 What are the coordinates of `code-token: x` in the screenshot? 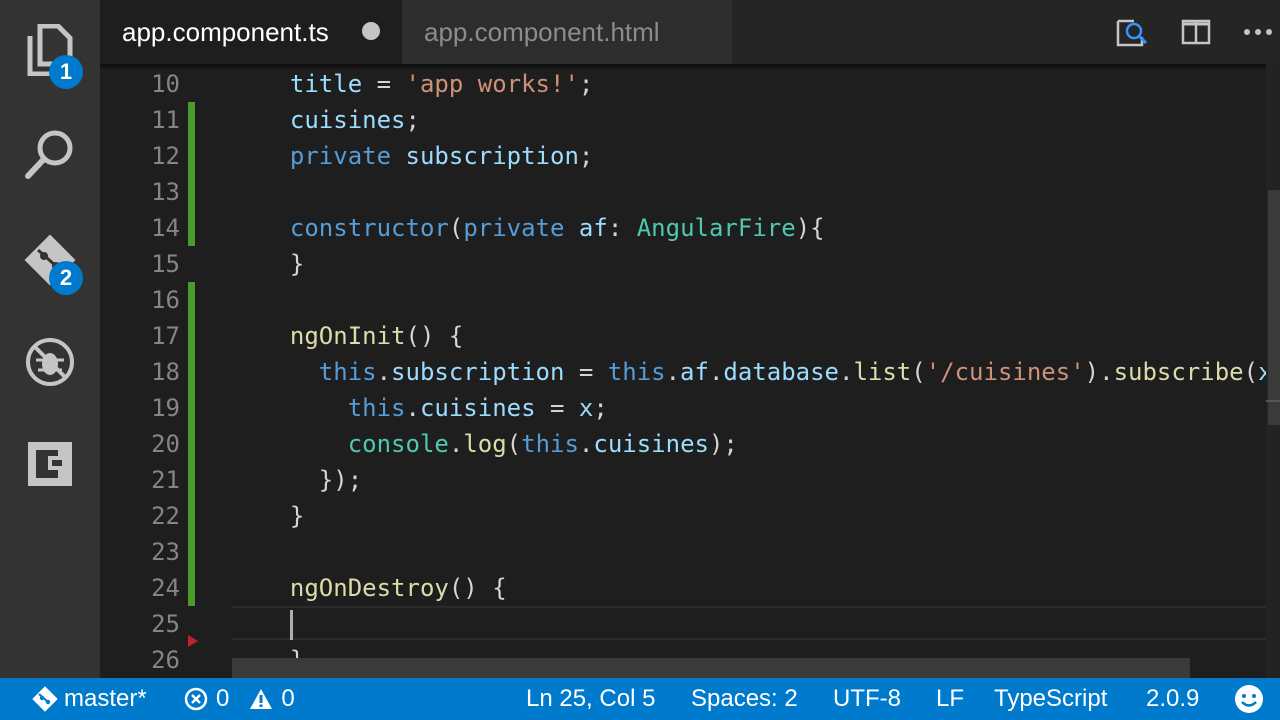 It's located at (586, 408).